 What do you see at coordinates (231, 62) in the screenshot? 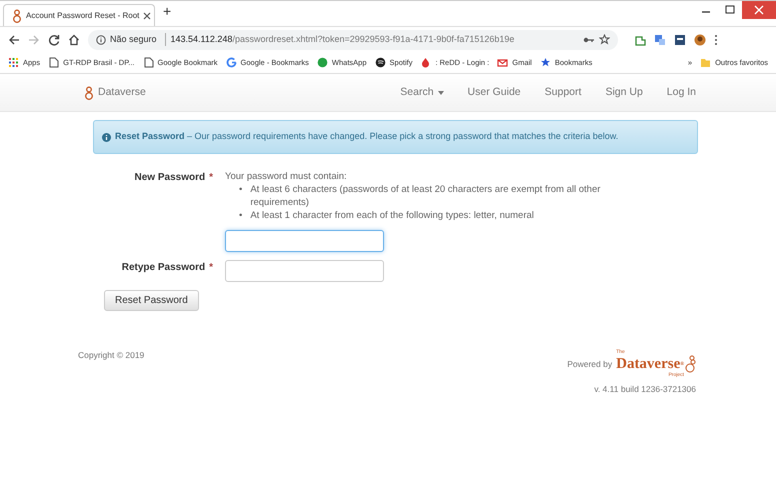
I see `google-logo-icon` at bounding box center [231, 62].